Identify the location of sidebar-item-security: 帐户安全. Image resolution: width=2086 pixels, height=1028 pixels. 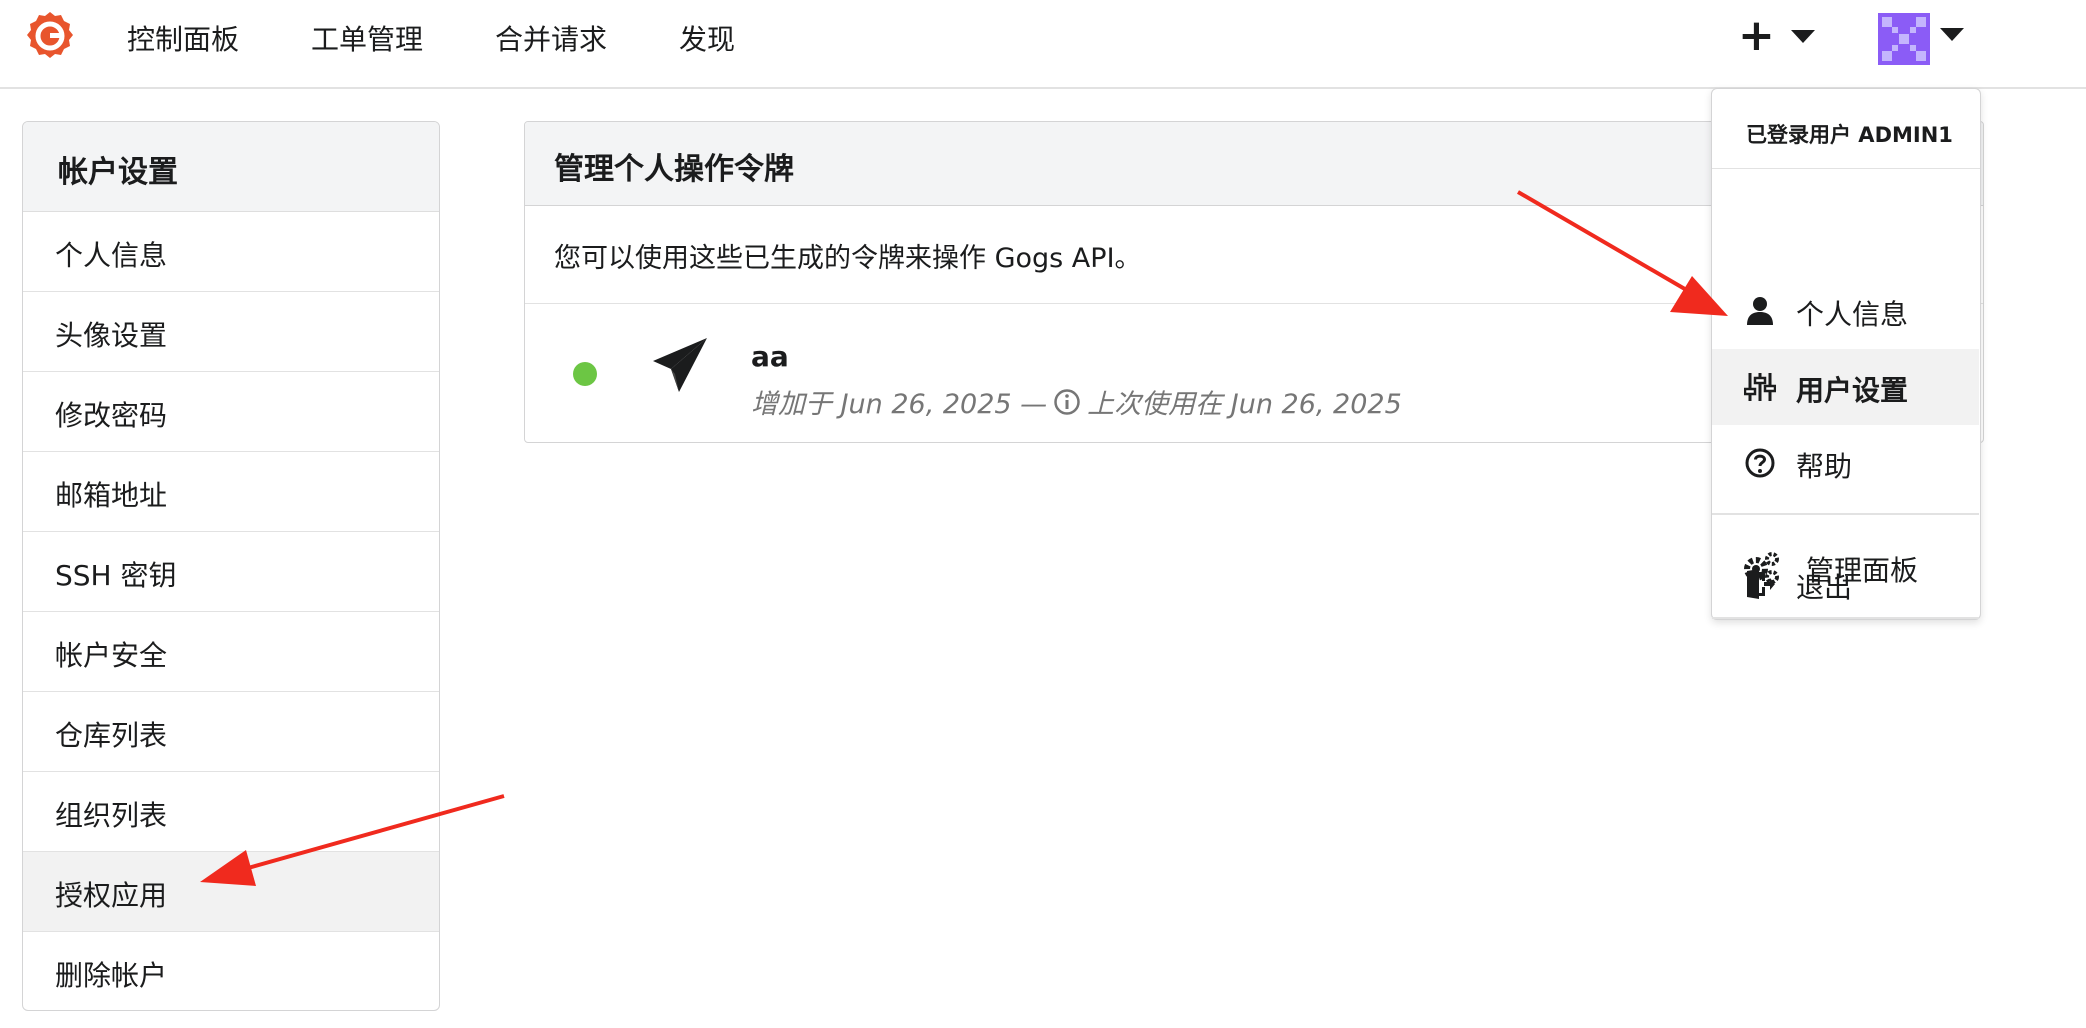
(231, 652).